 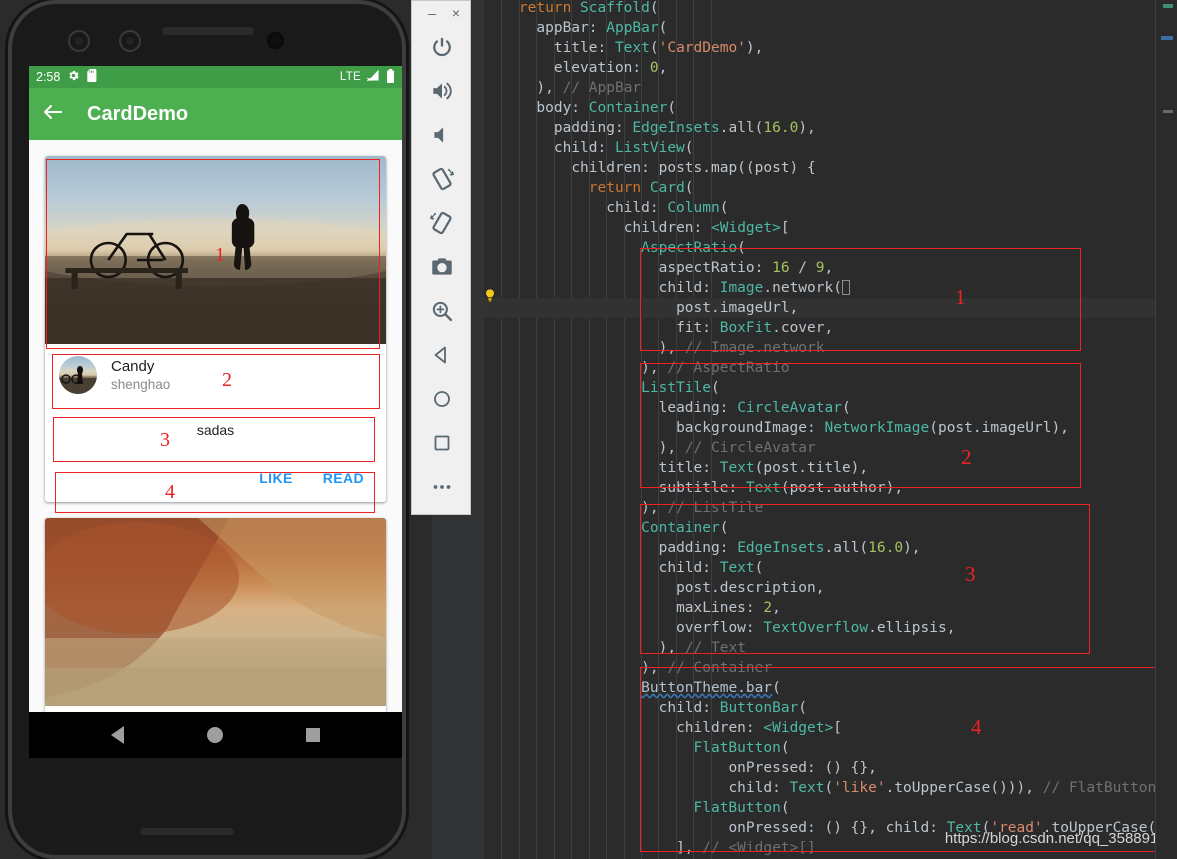 I want to click on read-button: READ, so click(x=343, y=478).